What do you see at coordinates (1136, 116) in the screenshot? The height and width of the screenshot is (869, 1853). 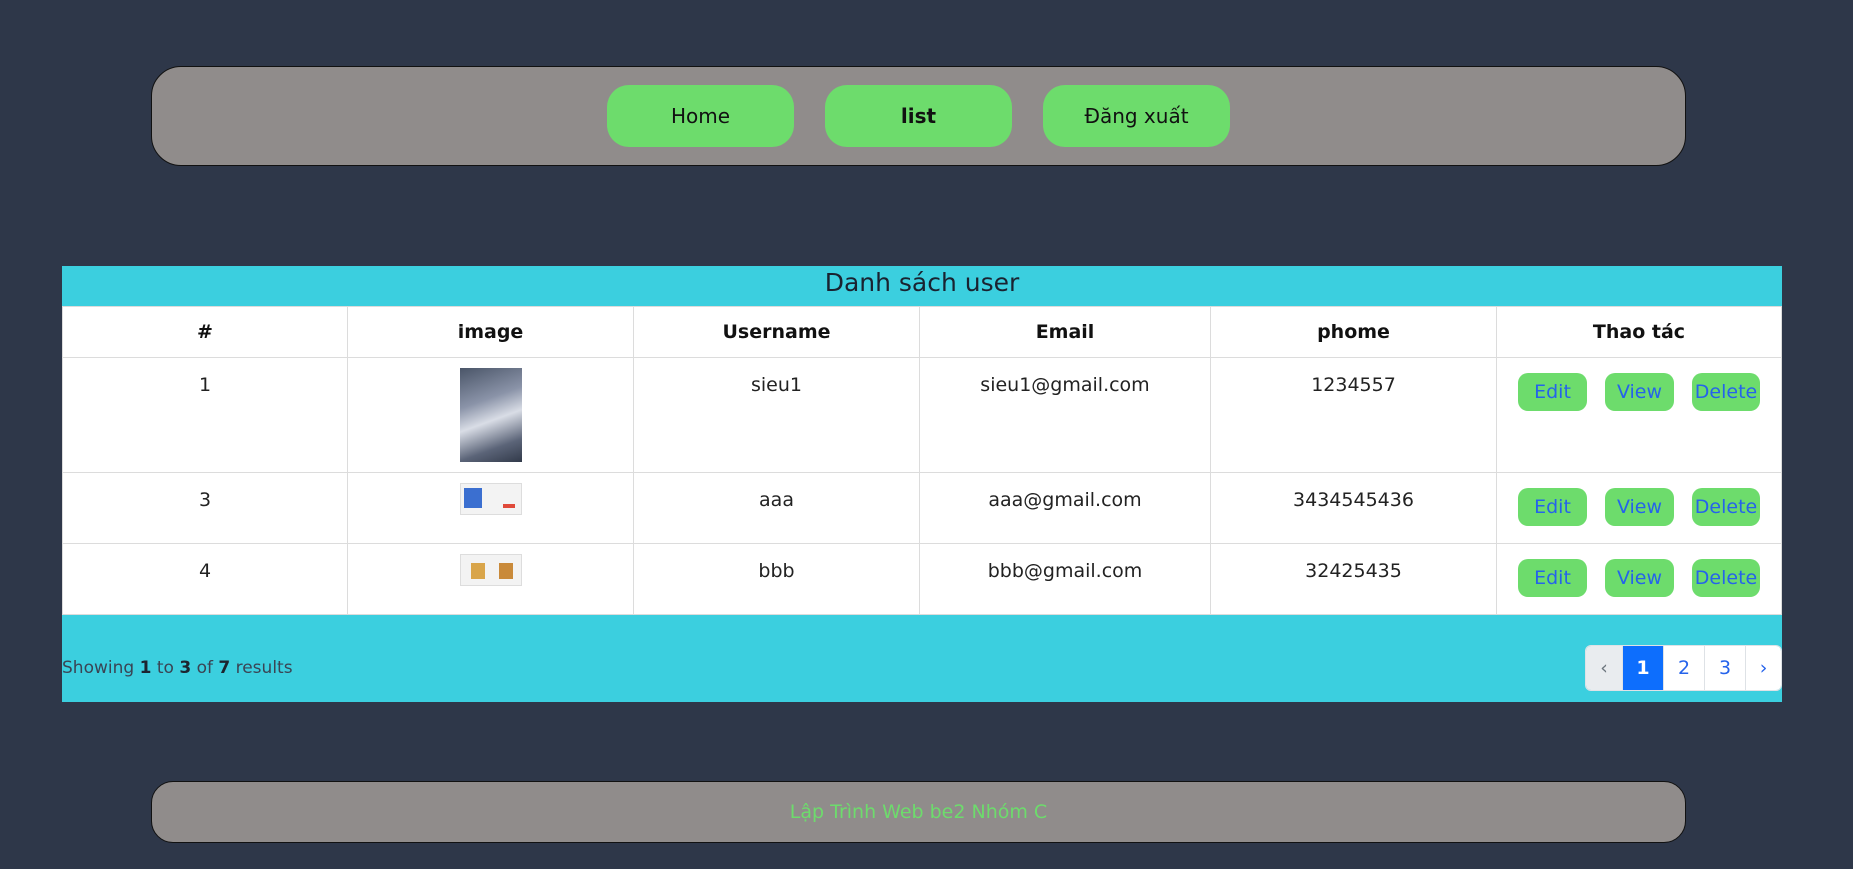 I see `nav-logout-button: Đăng xuất` at bounding box center [1136, 116].